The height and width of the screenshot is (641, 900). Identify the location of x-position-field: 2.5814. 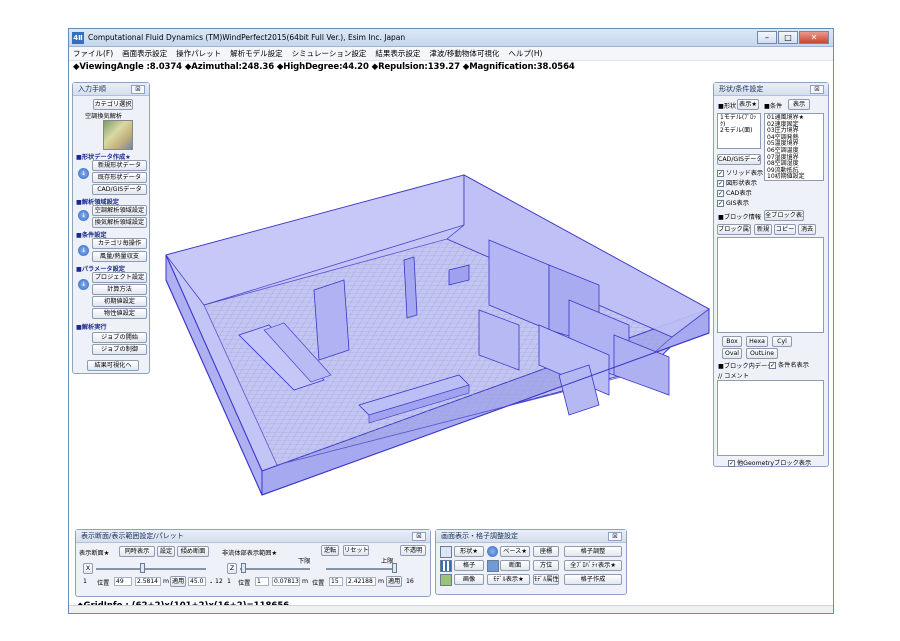
(148, 581).